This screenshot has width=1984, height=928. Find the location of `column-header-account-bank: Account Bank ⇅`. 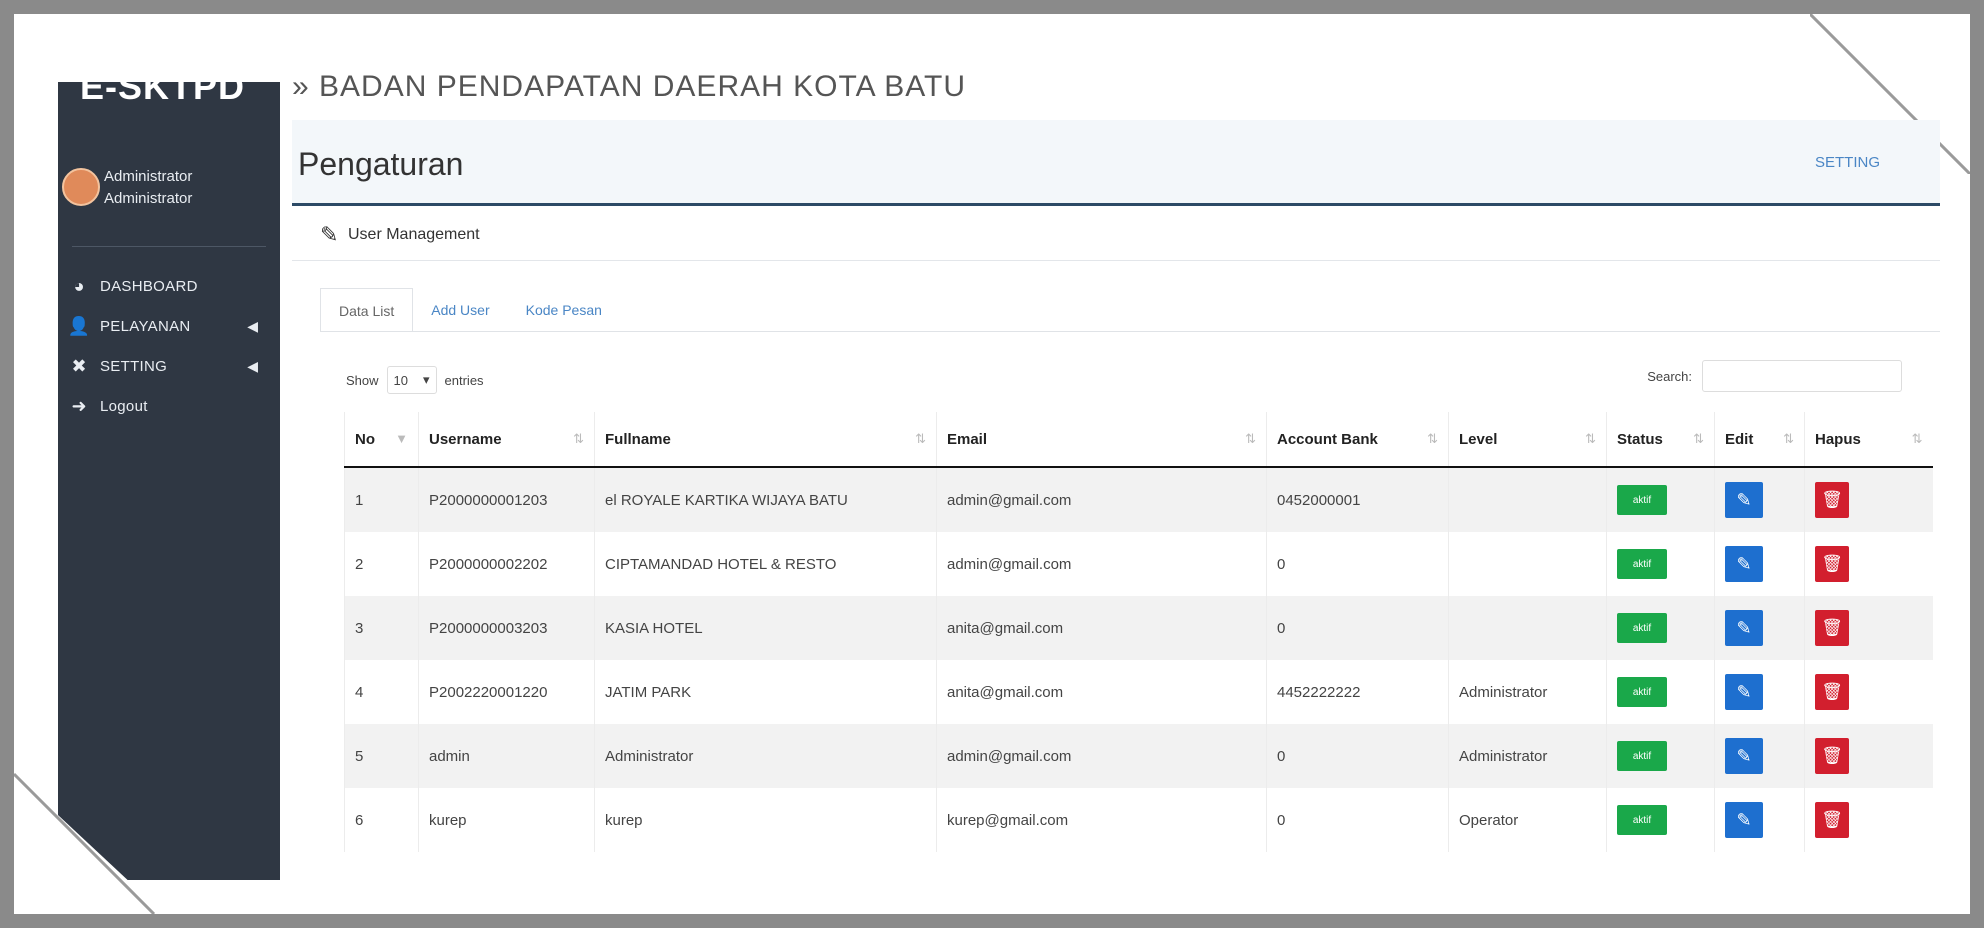

column-header-account-bank: Account Bank ⇅ is located at coordinates (1357, 440).